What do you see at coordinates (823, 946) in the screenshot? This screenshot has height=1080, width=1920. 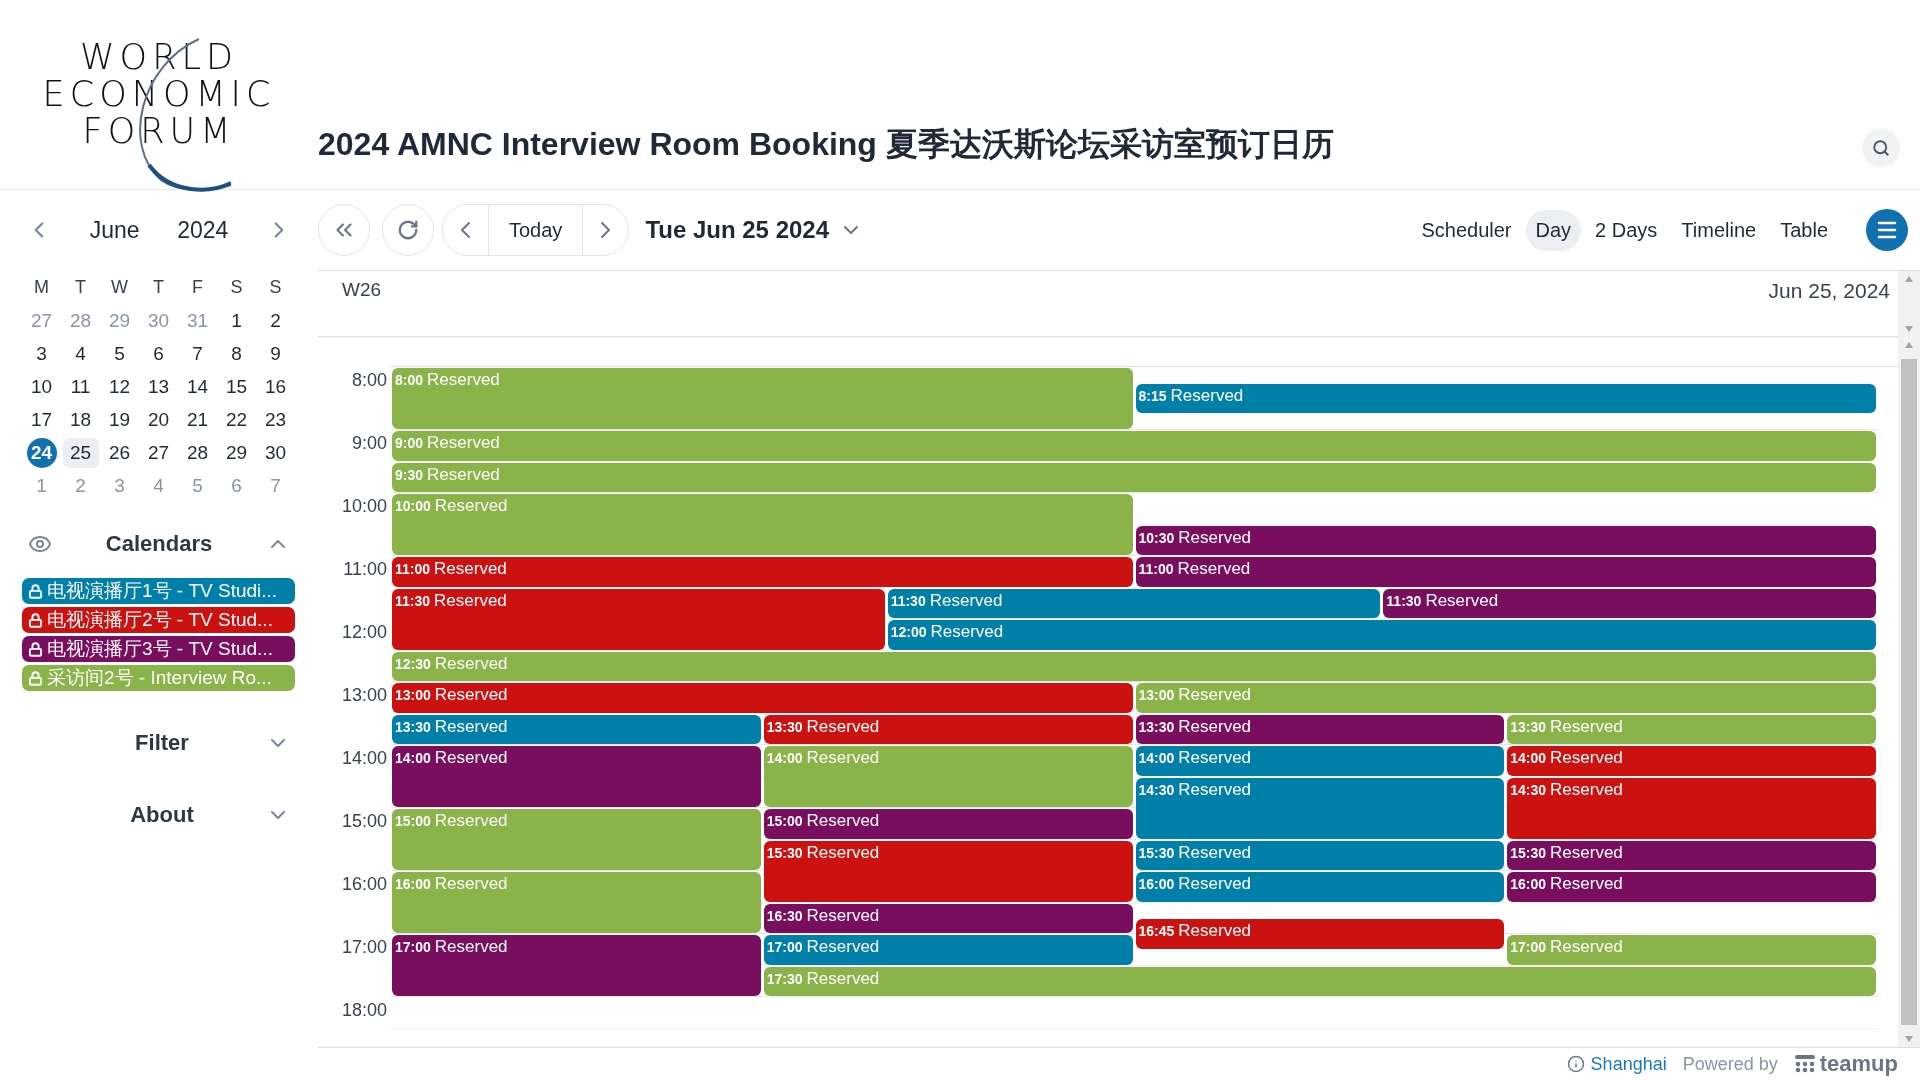 I see `event-label: 17:00 Reserved` at bounding box center [823, 946].